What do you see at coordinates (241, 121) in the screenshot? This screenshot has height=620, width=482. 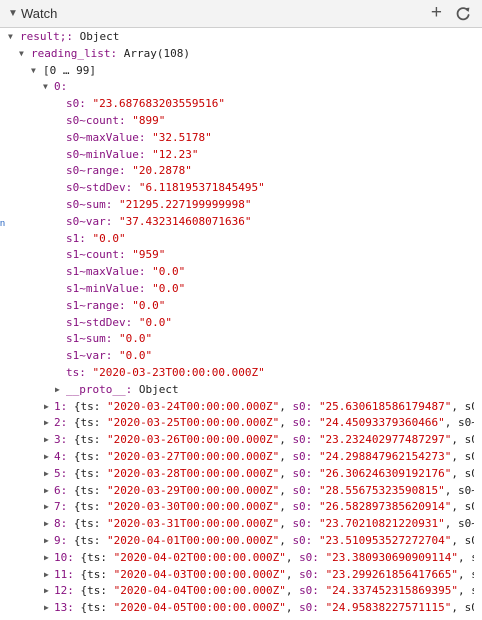 I see `field-row: s0~count: "899"` at bounding box center [241, 121].